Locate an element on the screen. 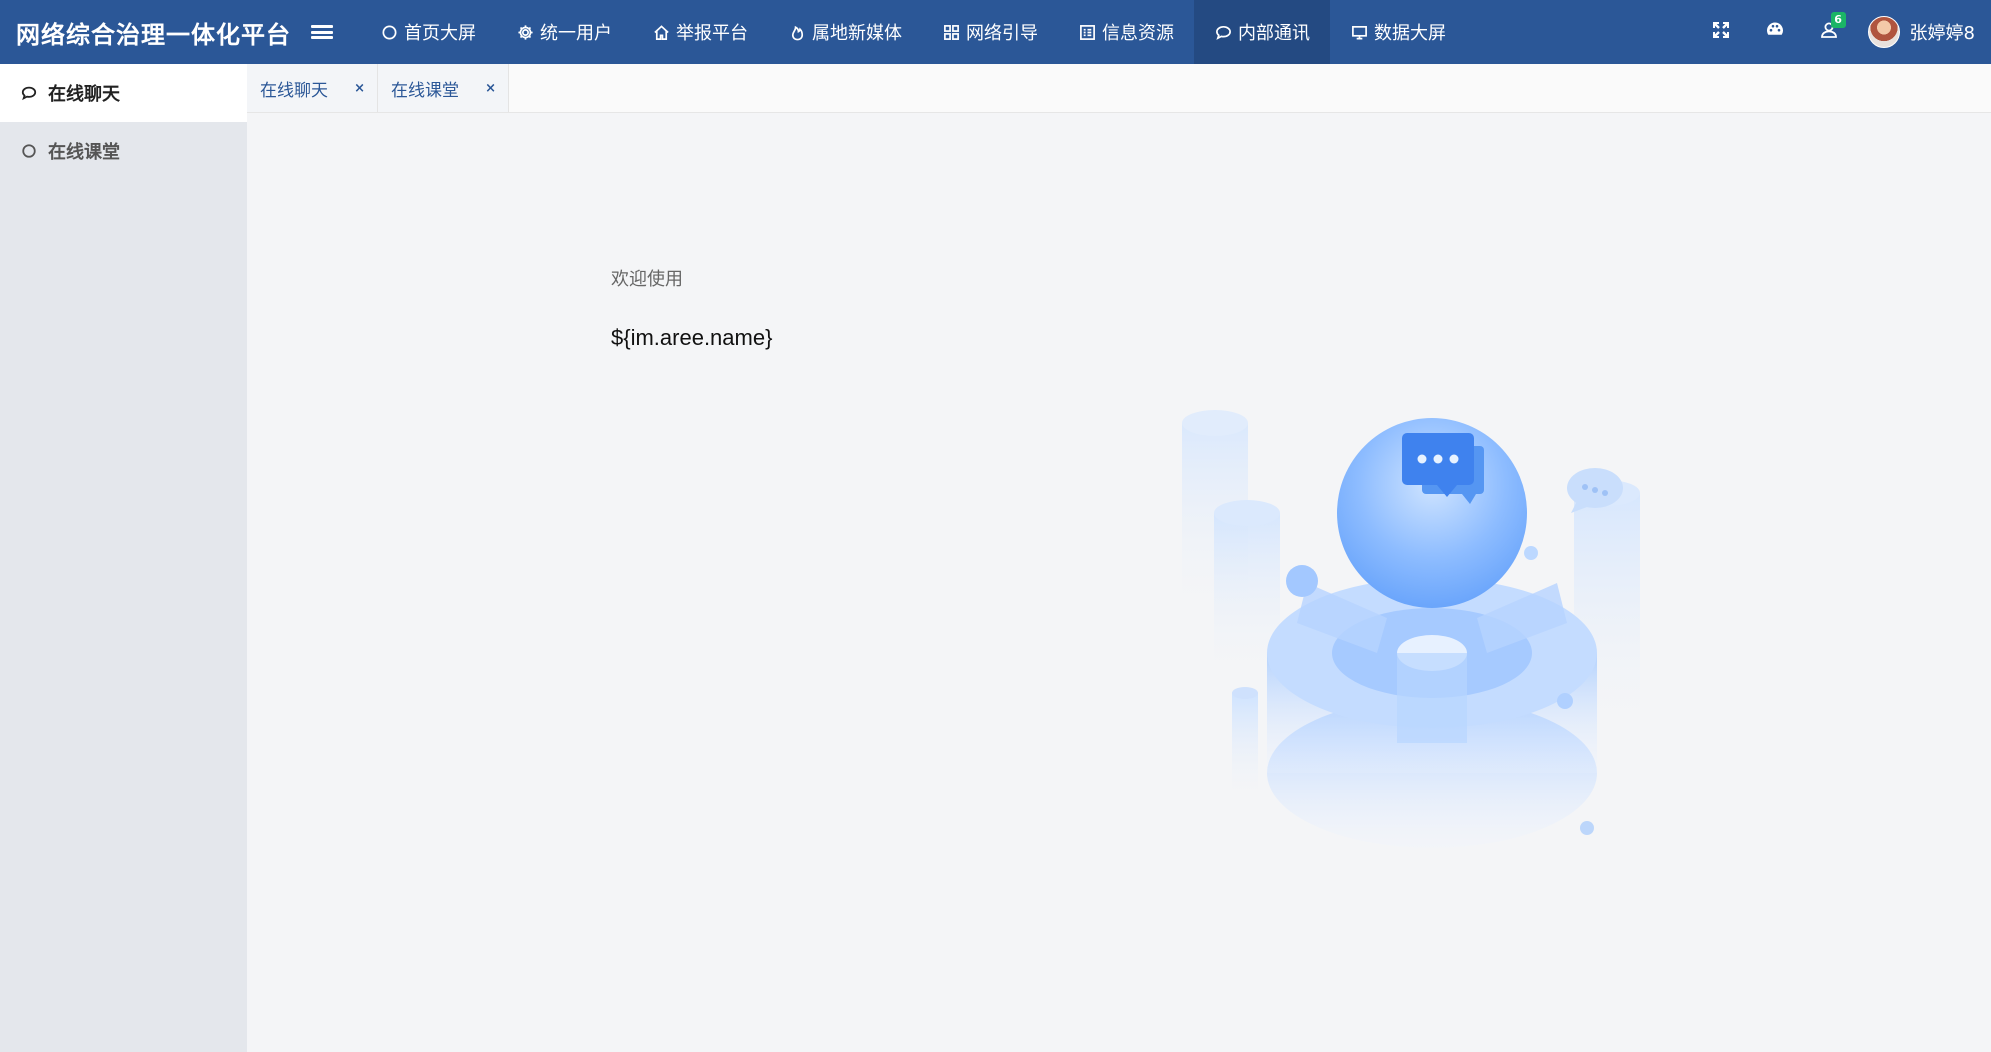  sidebar-item-label: 在线聊天 is located at coordinates (84, 94).